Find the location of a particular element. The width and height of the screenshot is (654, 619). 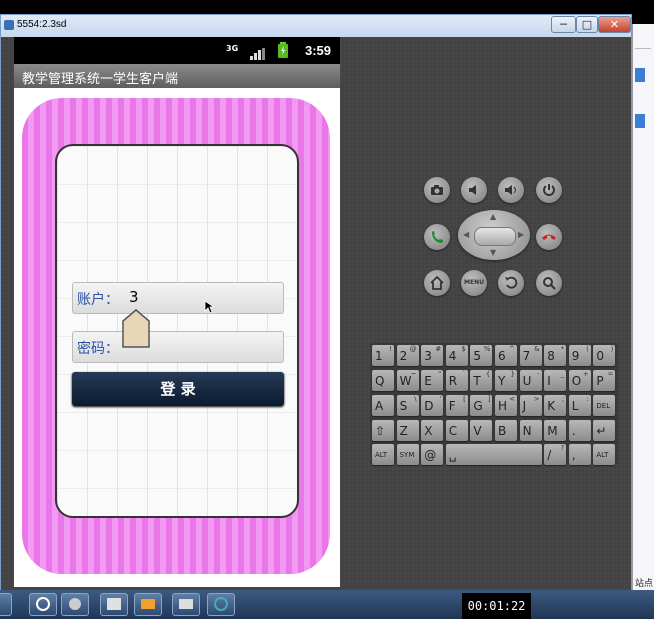

keyboard-key-label: SYM is located at coordinates (407, 455).